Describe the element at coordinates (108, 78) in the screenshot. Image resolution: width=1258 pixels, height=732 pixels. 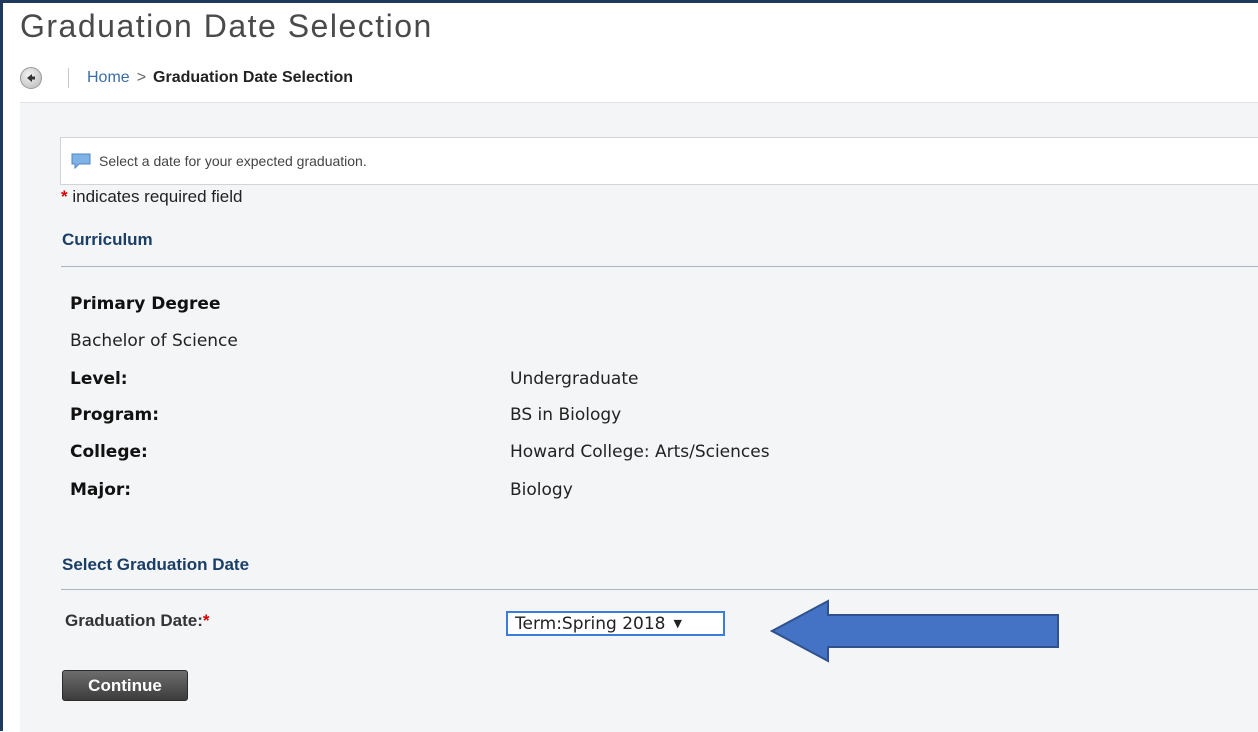
I see `breadcrumb-home-link: Home` at that location.